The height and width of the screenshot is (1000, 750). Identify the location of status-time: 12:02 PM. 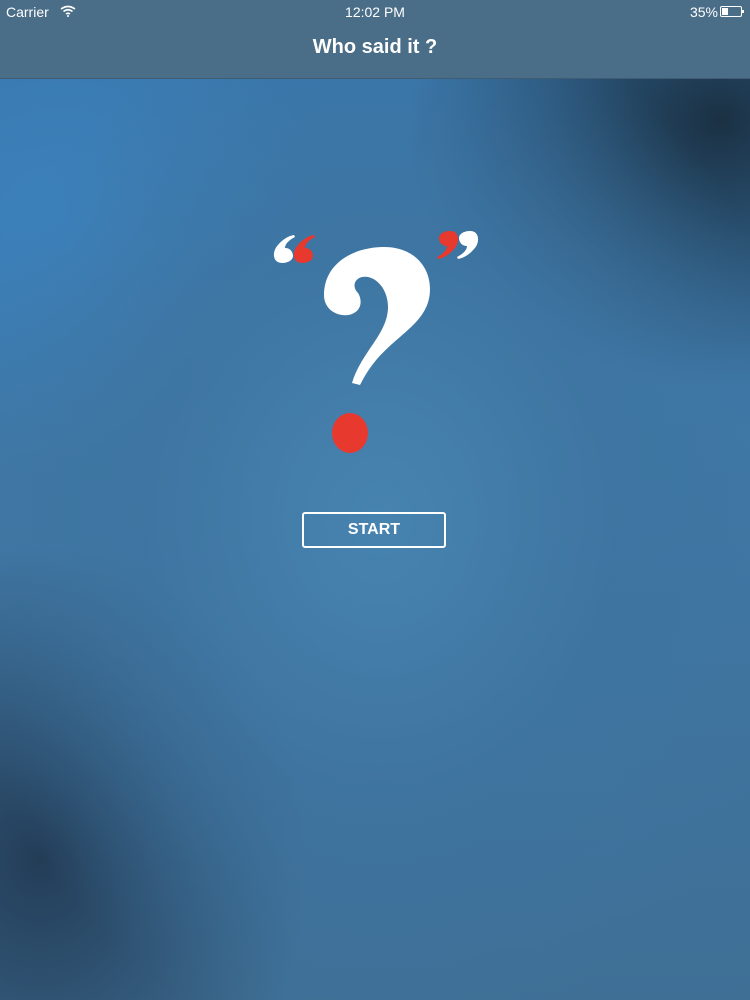
(375, 12).